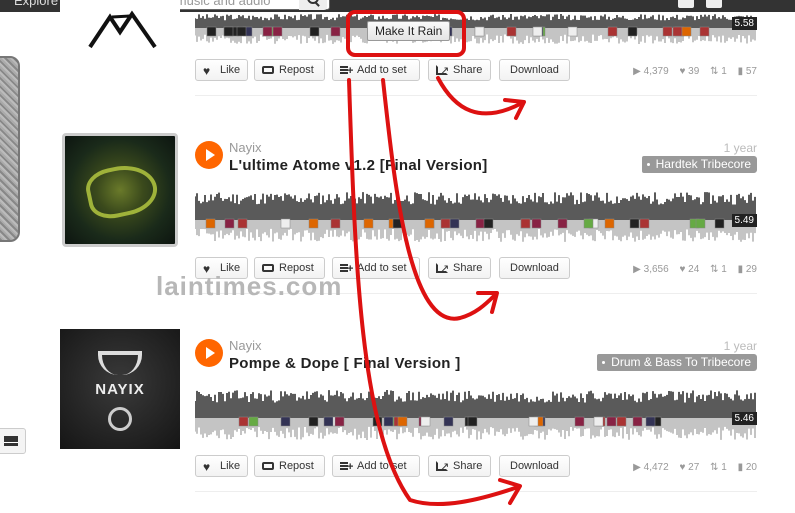 Image resolution: width=795 pixels, height=513 pixels. I want to click on genre-tag: Drum & Bass To Tribecore, so click(677, 362).